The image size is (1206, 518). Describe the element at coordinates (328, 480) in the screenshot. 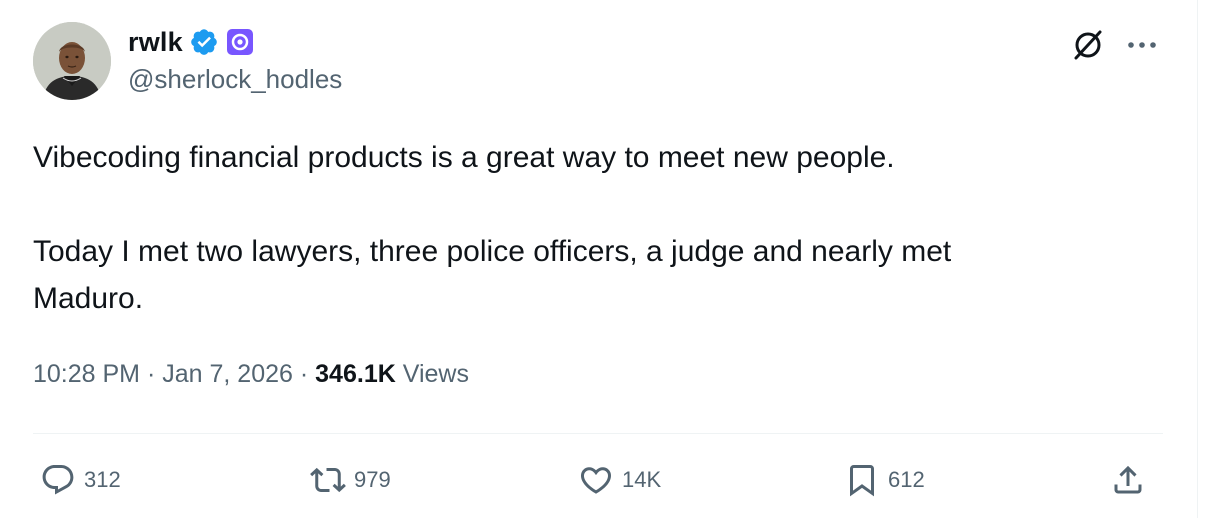

I see `repost-icon` at that location.